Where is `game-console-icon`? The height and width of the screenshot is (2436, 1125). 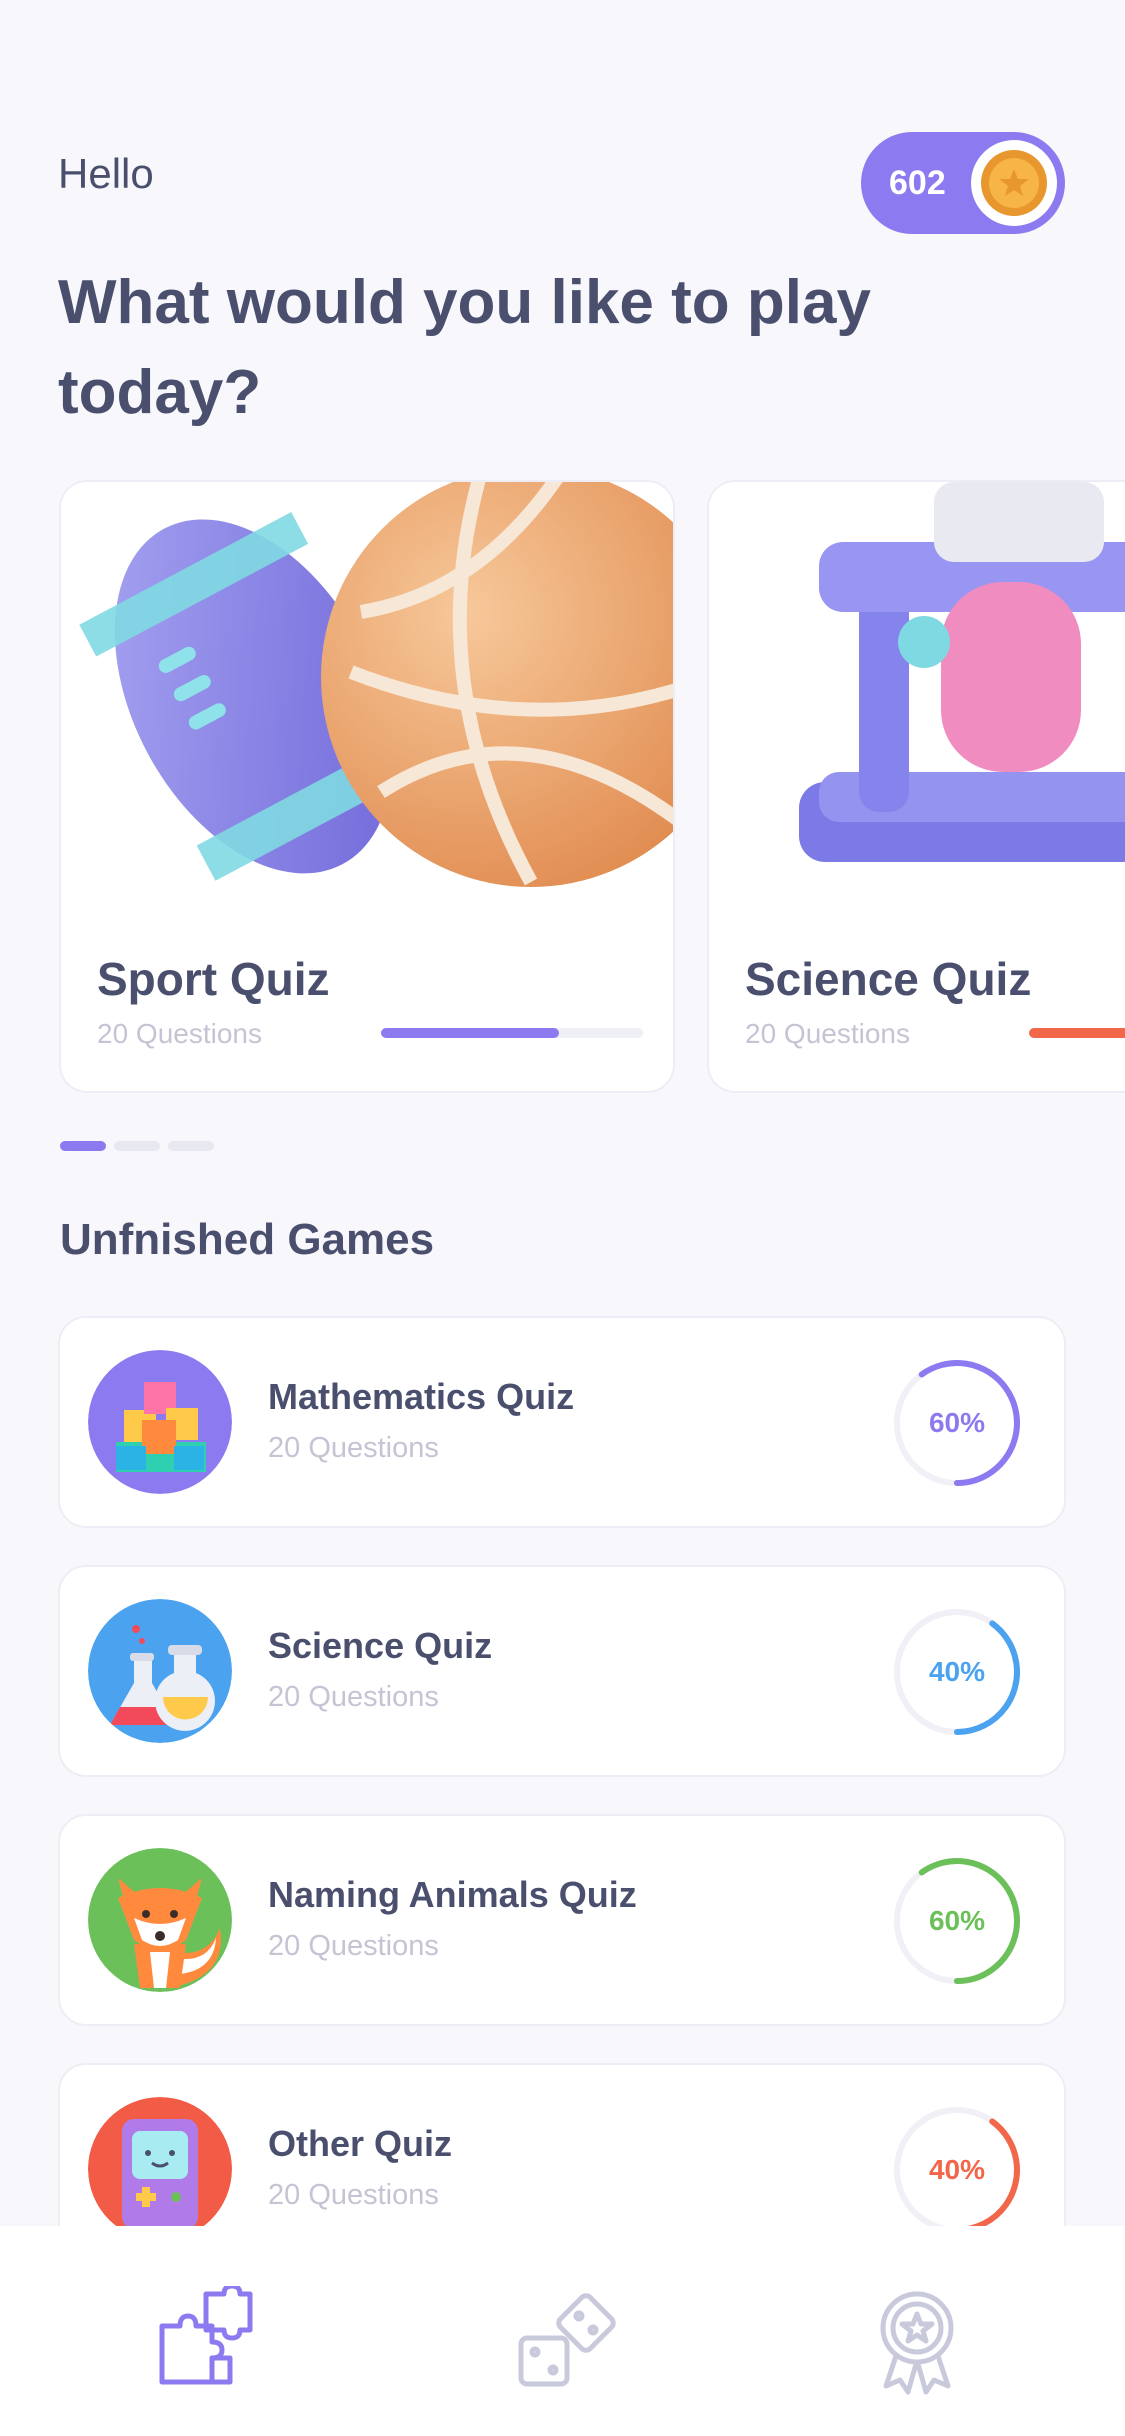
game-console-icon is located at coordinates (160, 2169).